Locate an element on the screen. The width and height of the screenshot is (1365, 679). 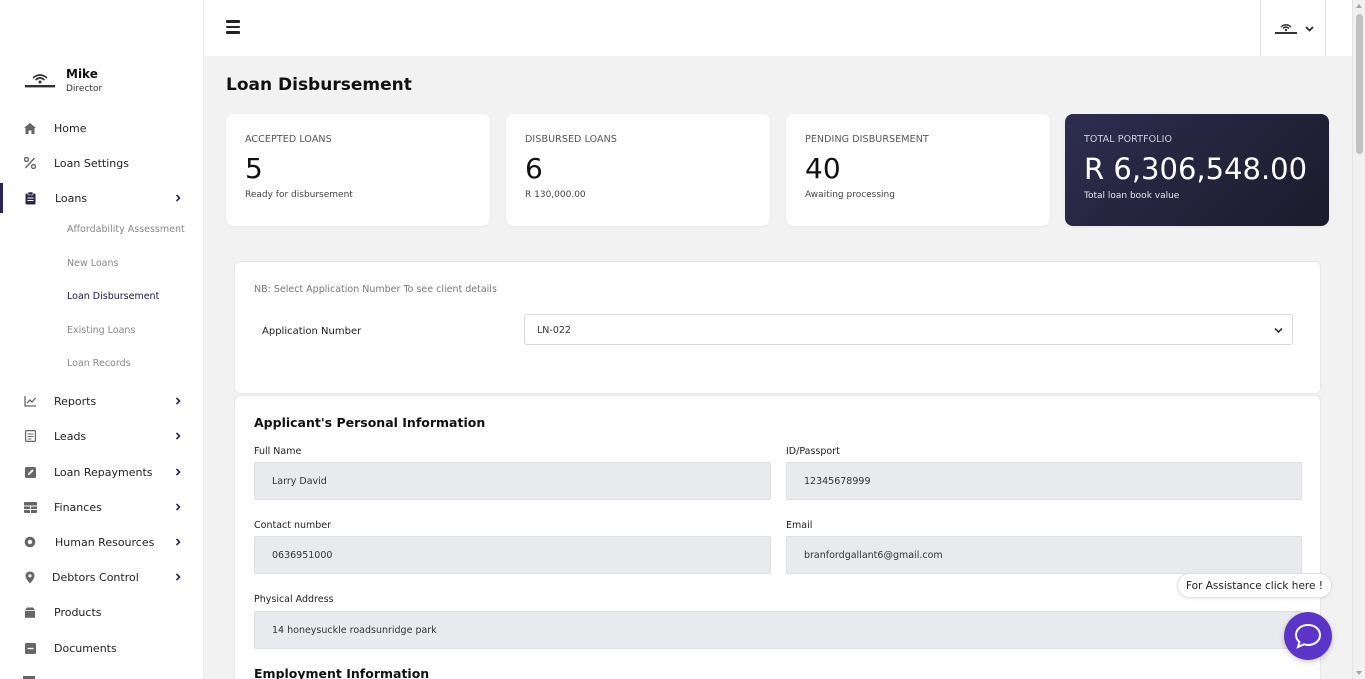
percent-icon is located at coordinates (30, 163).